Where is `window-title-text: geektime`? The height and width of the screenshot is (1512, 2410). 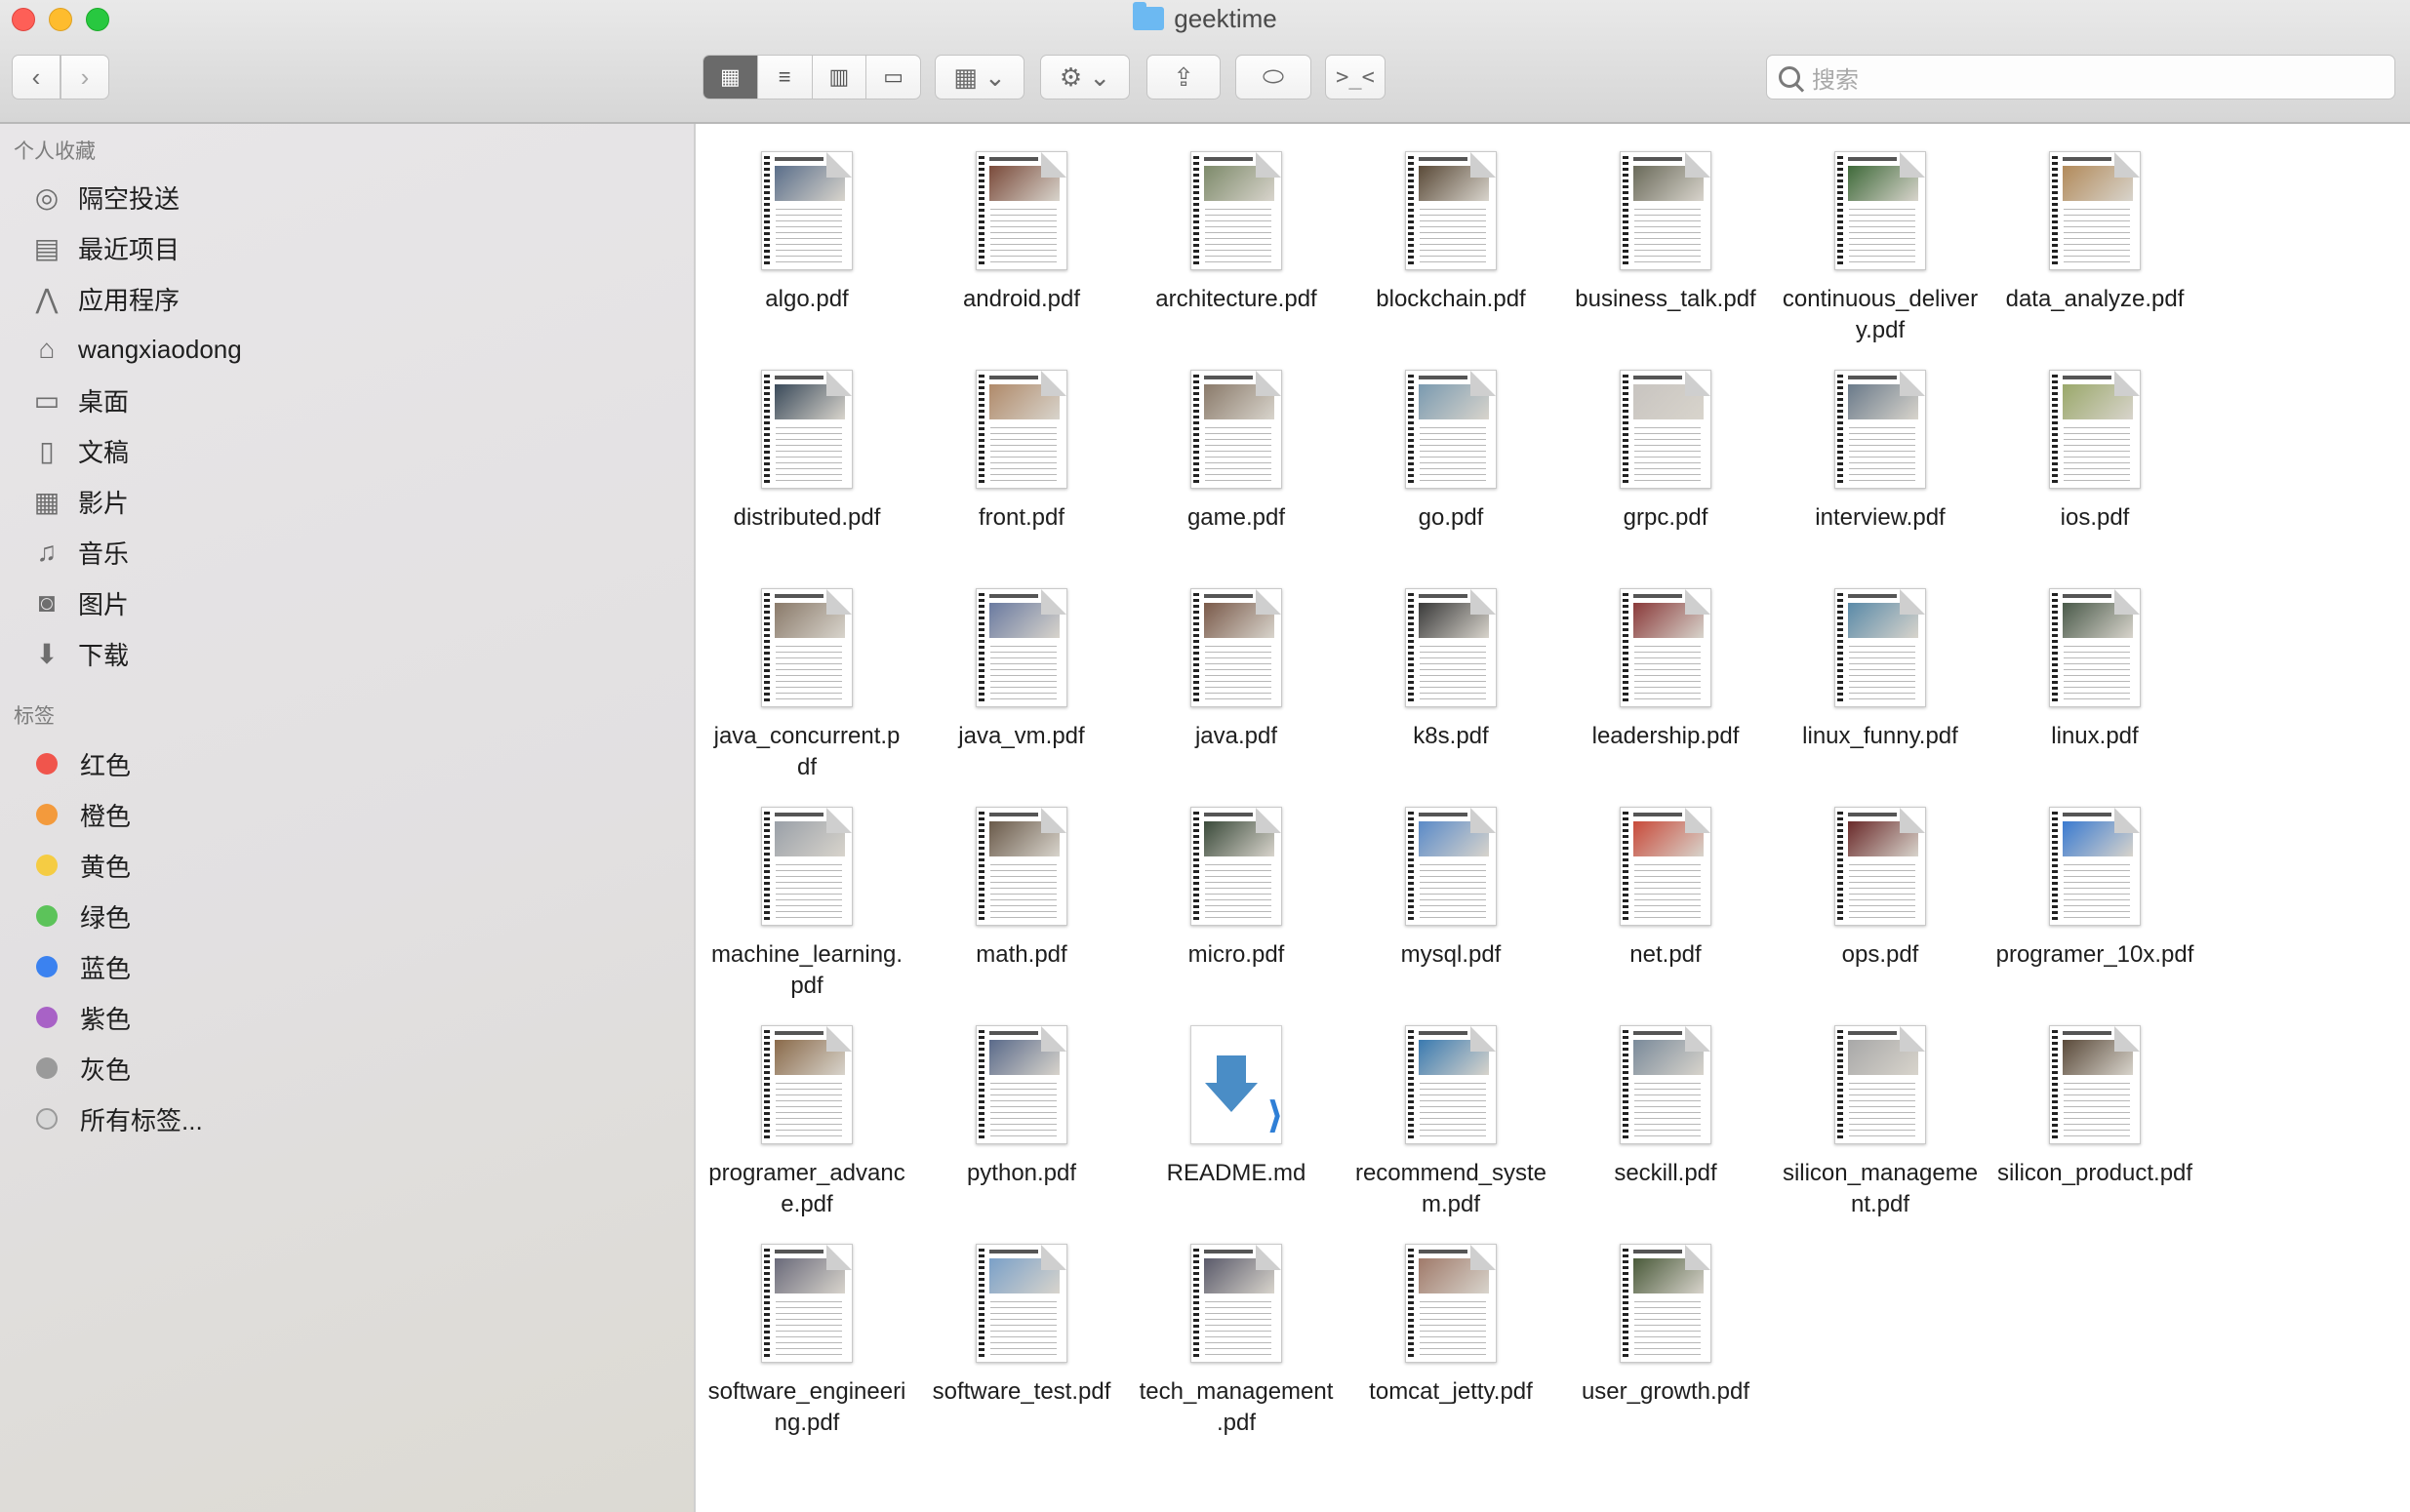 window-title-text: geektime is located at coordinates (1225, 18).